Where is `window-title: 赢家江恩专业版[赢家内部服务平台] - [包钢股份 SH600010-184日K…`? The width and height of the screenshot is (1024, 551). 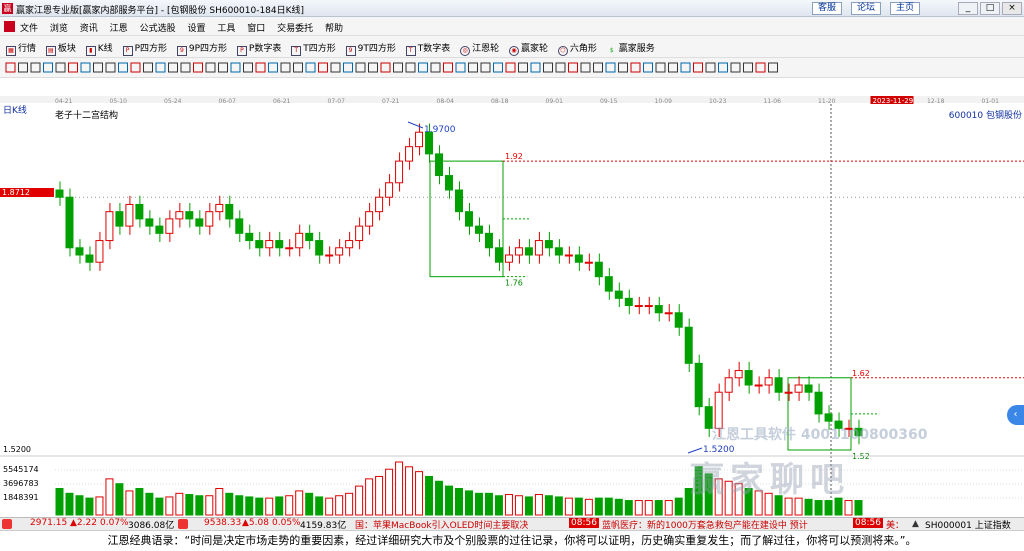 window-title: 赢家江恩专业版[赢家内部服务平台] - [包钢股份 SH600010-184日K… is located at coordinates (160, 11).